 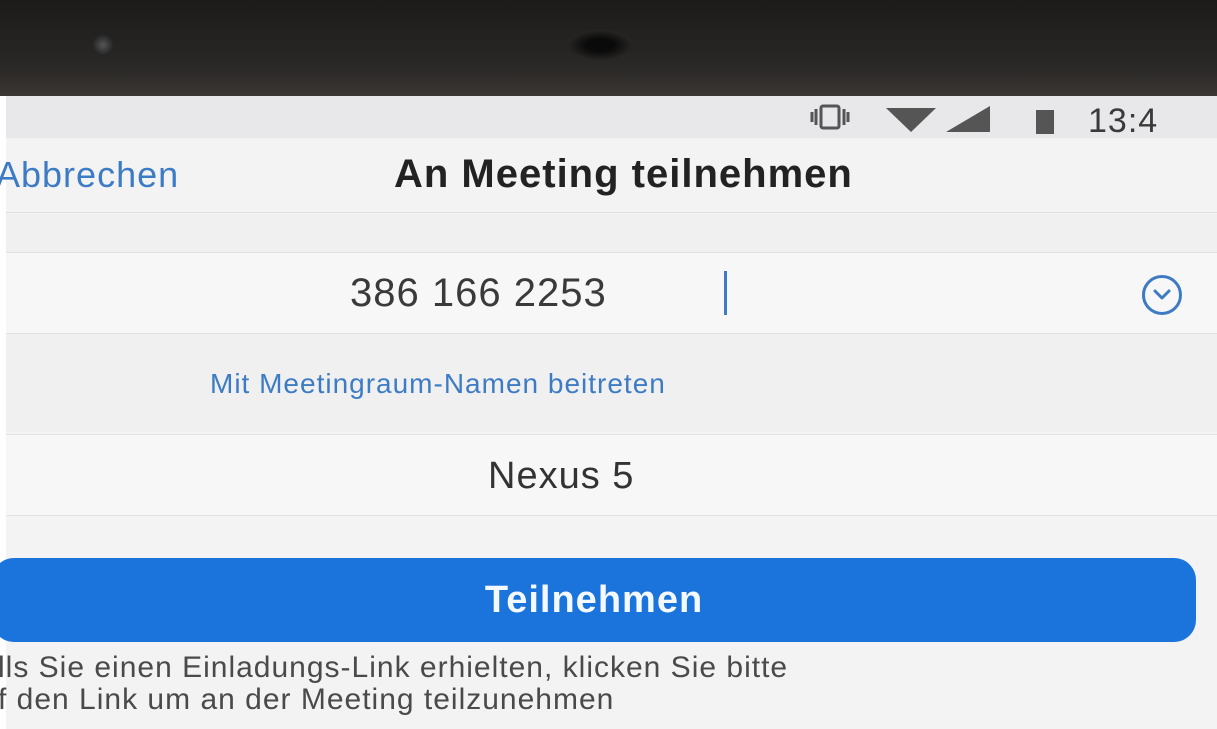 I want to click on room-name-section: Mit Meetingraum-Namen beitreten, so click(x=611, y=383).